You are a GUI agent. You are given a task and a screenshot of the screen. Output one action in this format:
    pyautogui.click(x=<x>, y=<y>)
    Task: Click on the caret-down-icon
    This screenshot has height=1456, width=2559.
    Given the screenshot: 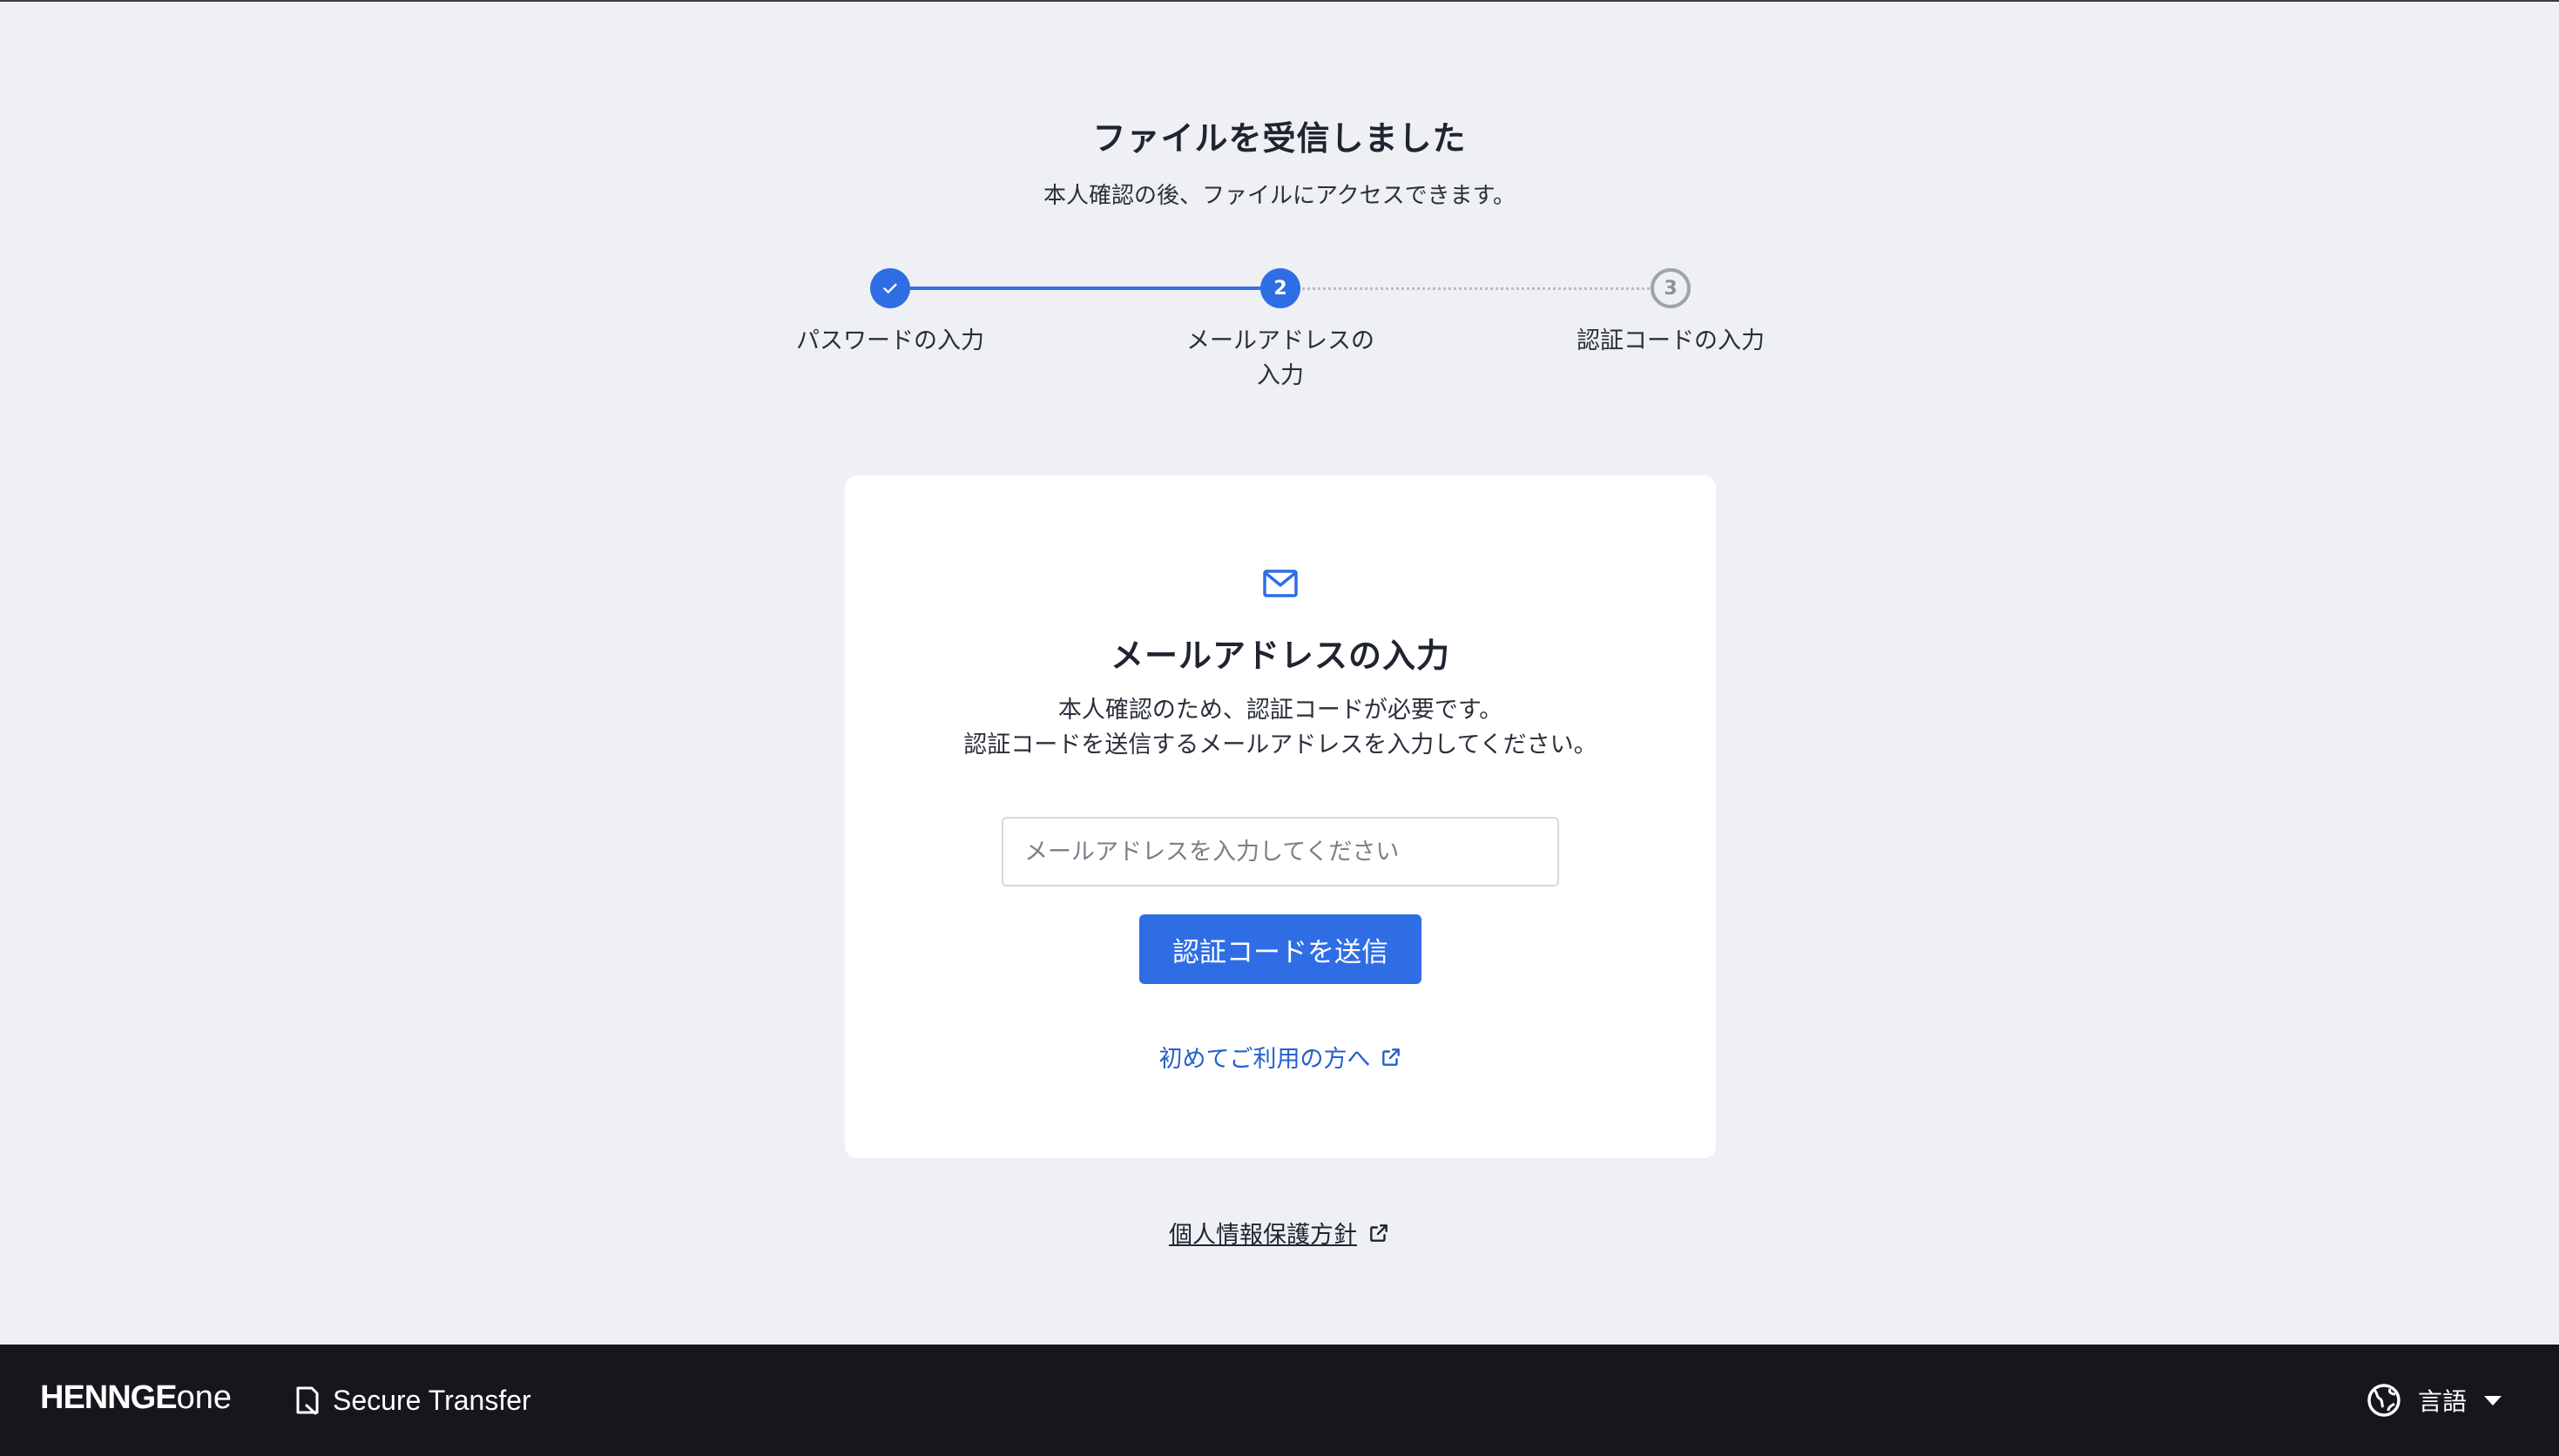 What is the action you would take?
    pyautogui.click(x=2493, y=1400)
    